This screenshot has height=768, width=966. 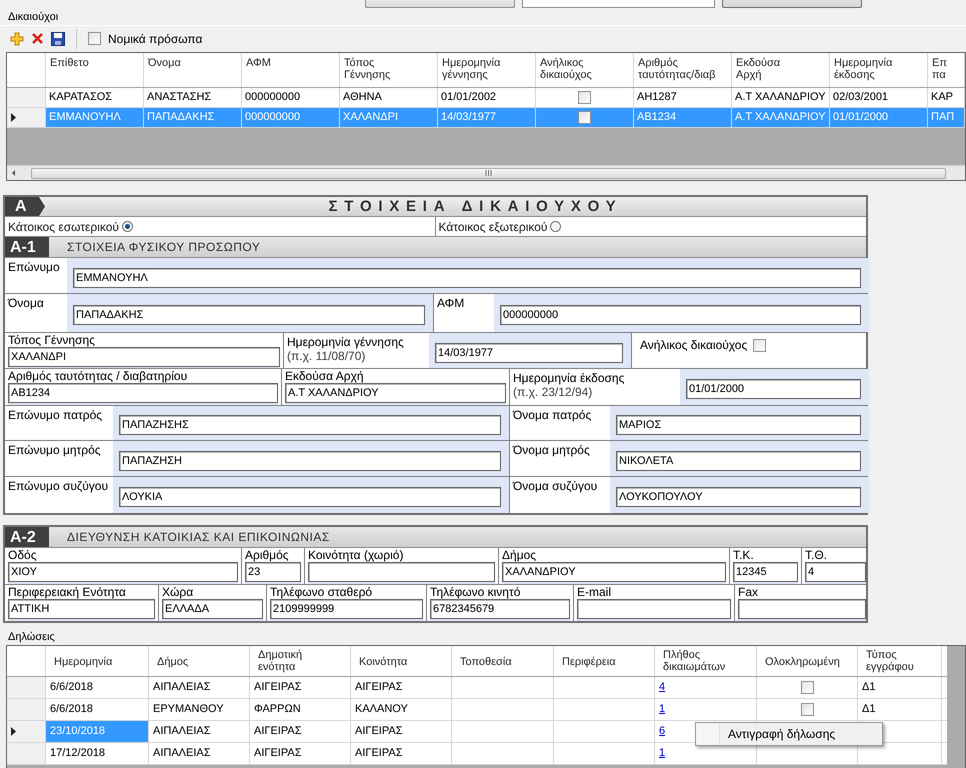 I want to click on horizontal-scrollbar, so click(x=486, y=172).